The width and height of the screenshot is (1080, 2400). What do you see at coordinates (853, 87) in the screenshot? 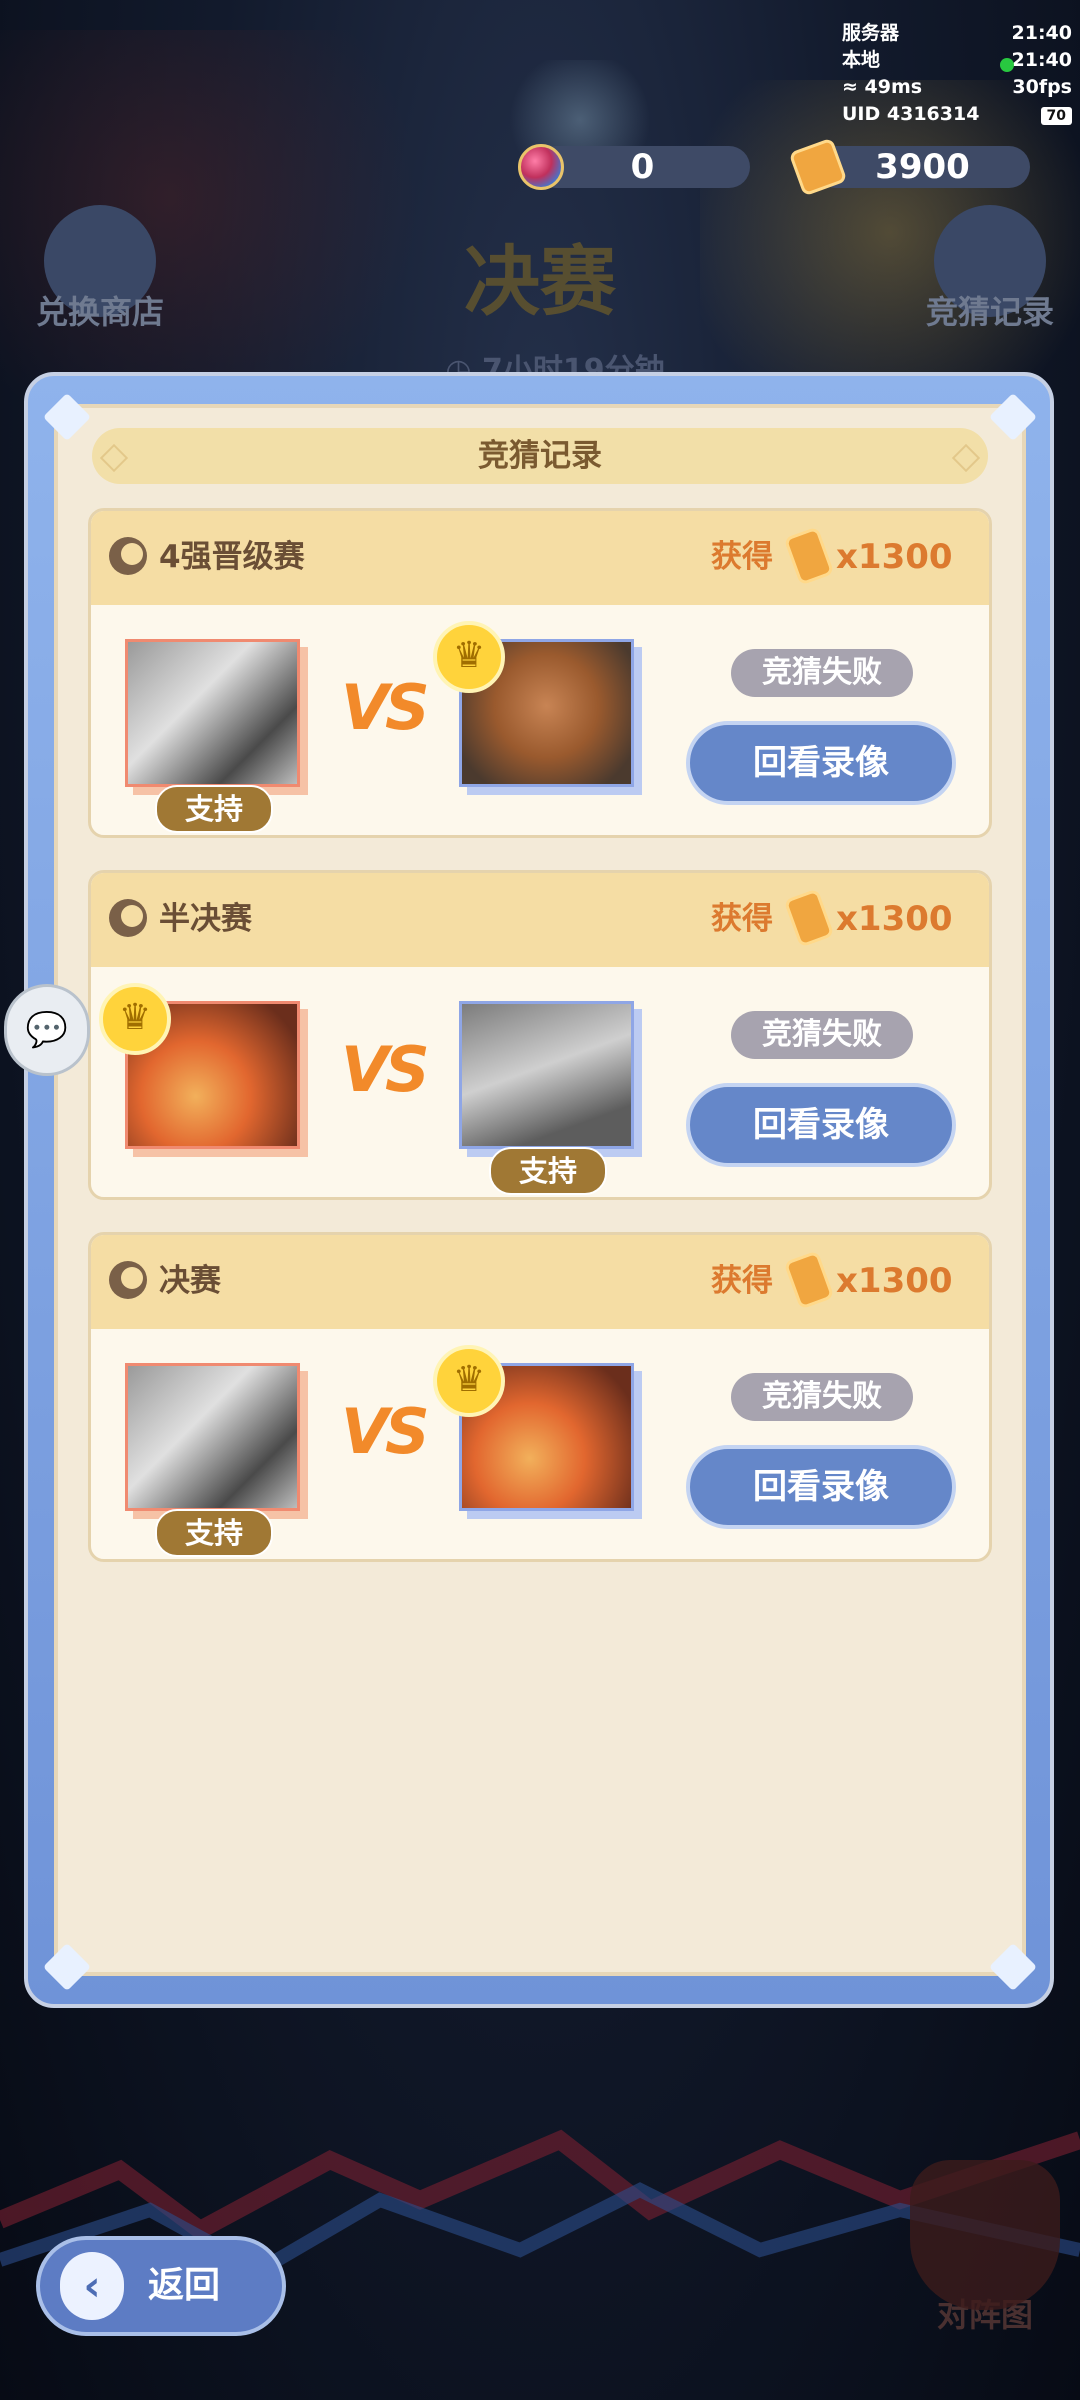
I see `wifi-icon: ≈` at bounding box center [853, 87].